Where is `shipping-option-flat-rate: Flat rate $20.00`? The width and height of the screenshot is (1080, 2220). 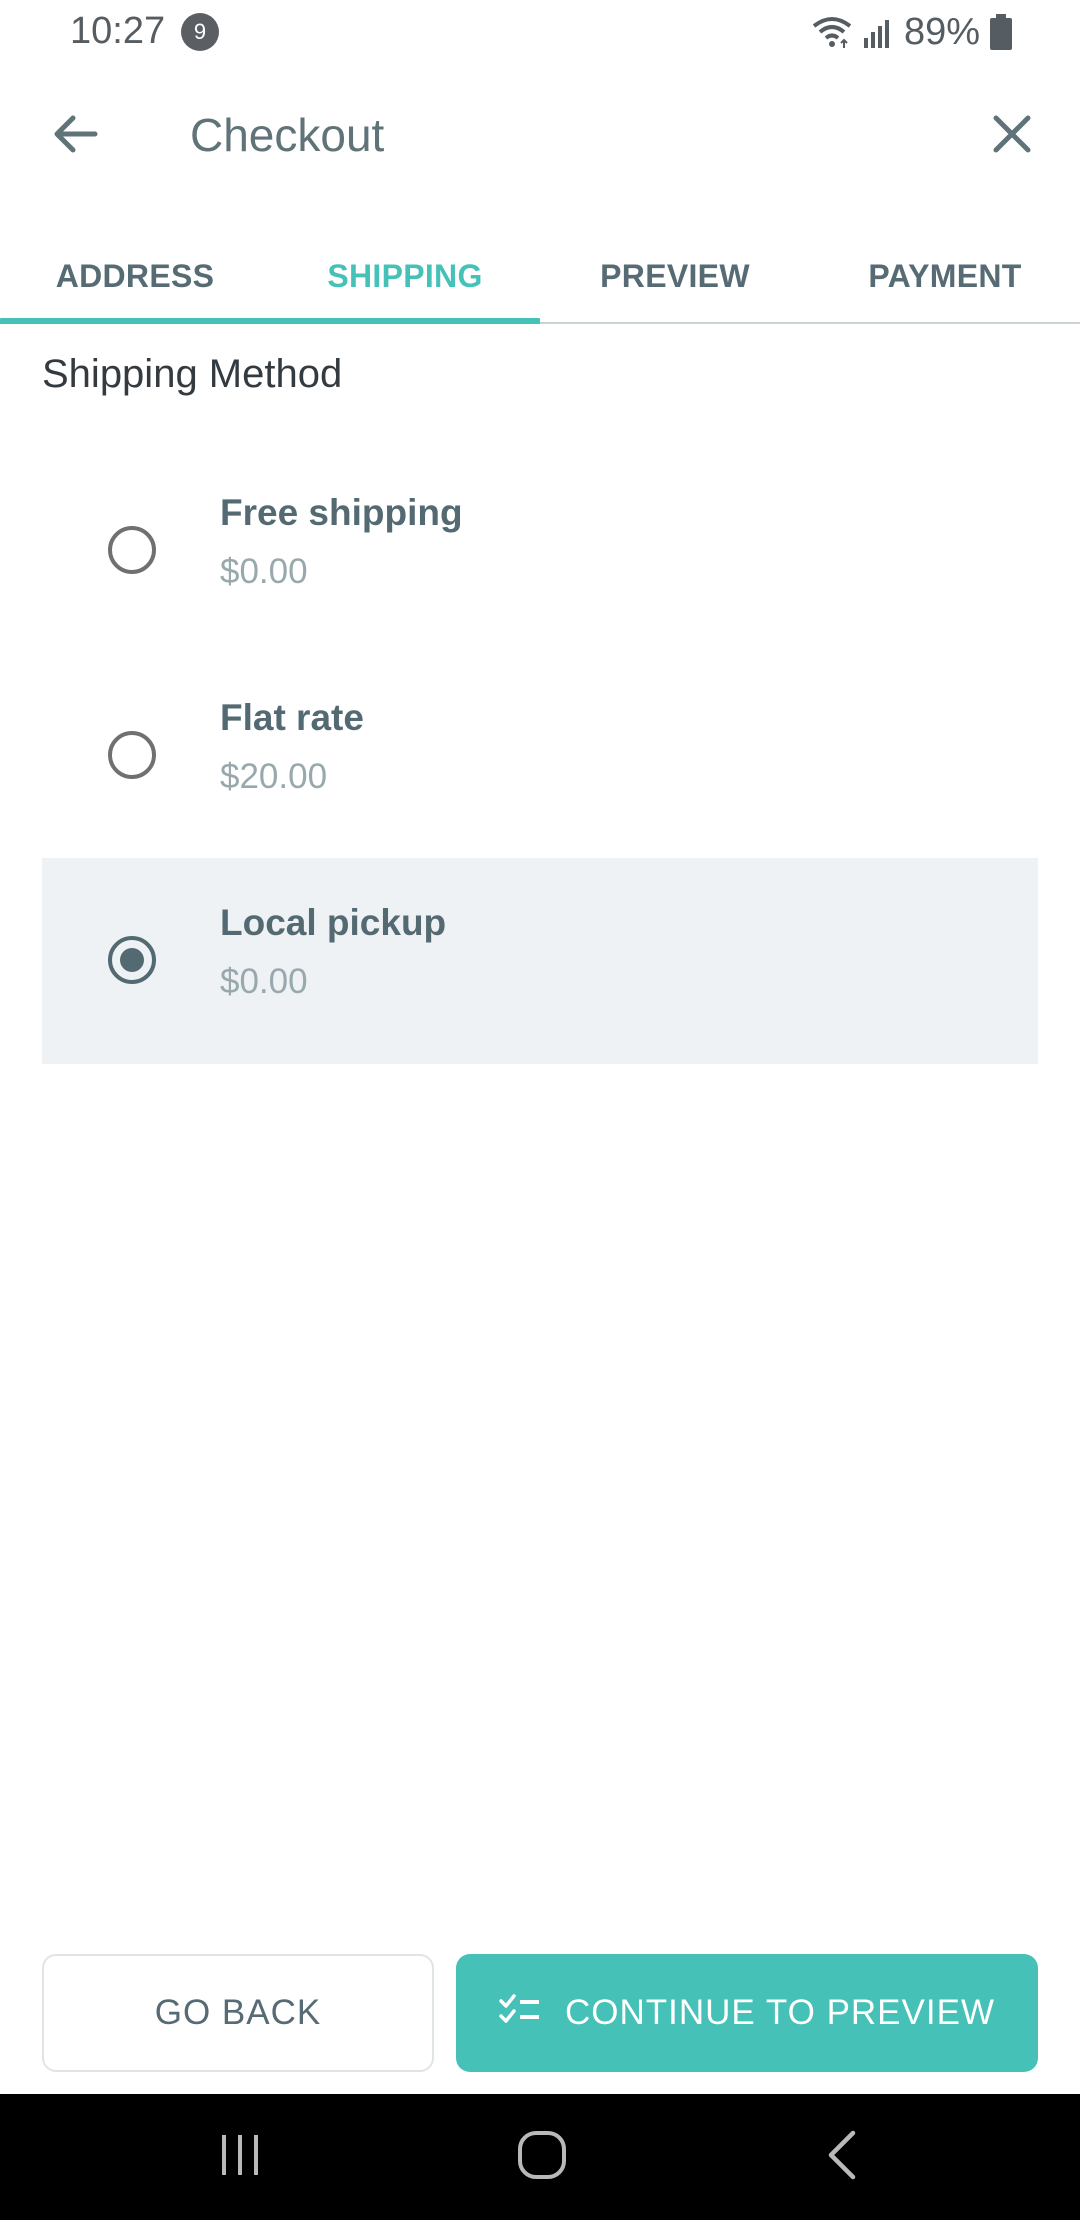 shipping-option-flat-rate: Flat rate $20.00 is located at coordinates (540, 756).